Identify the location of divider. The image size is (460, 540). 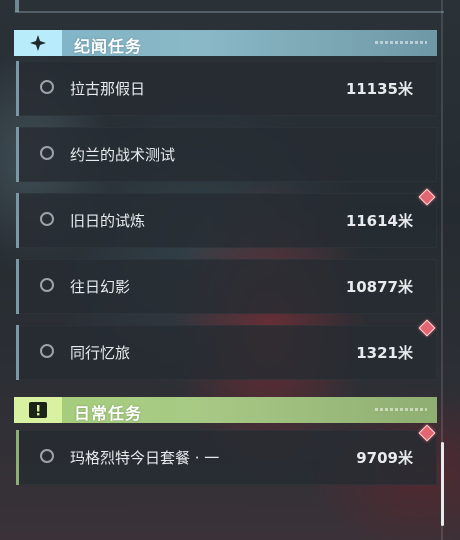
(229, 12).